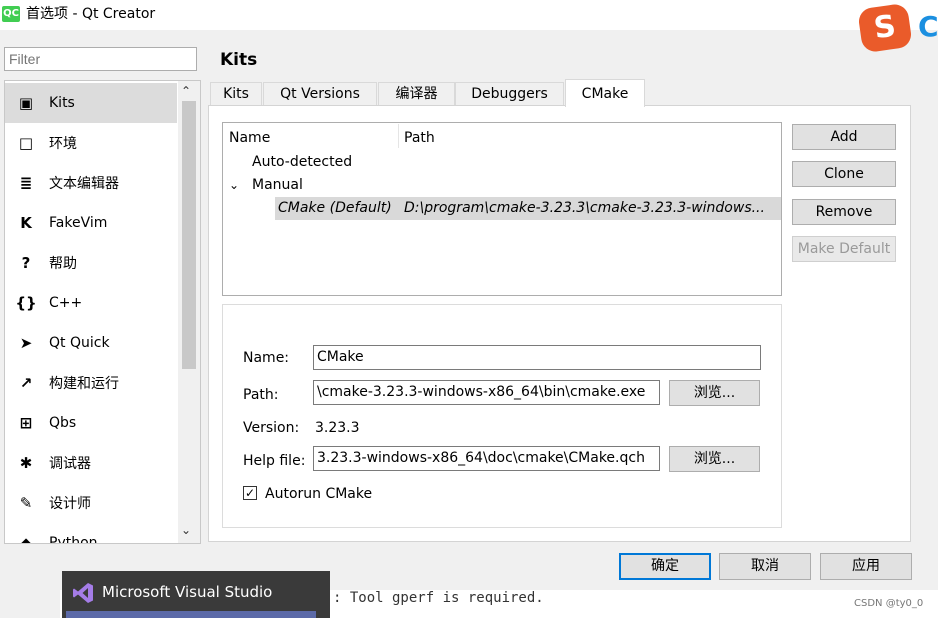 The image size is (938, 618). I want to click on page-title: Kits, so click(239, 60).